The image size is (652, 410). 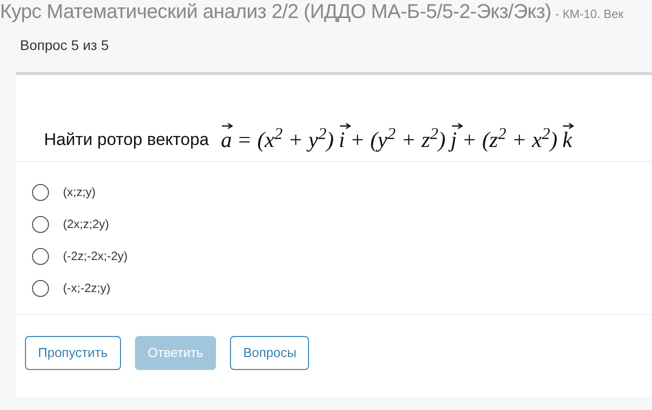 I want to click on vector-symbol: k, so click(x=567, y=140).